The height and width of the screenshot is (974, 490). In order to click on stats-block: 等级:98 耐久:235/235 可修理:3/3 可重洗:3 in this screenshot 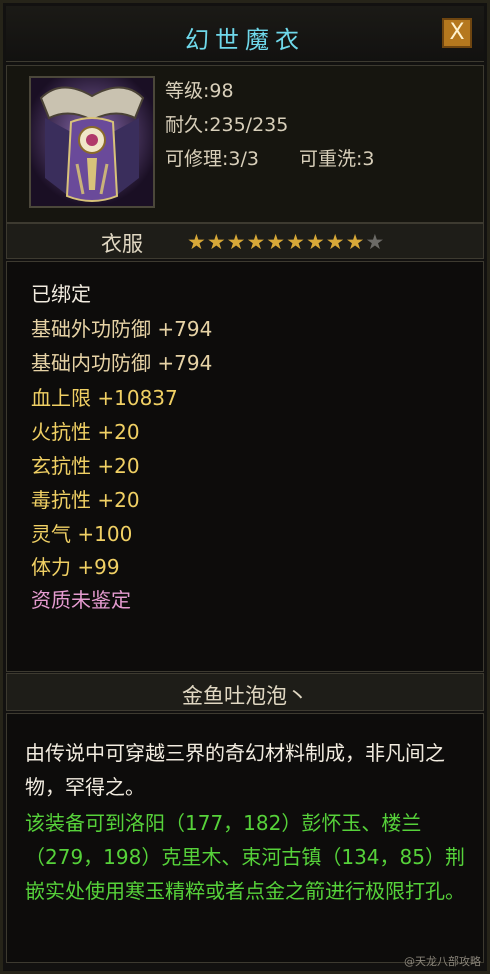, I will do `click(269, 125)`.